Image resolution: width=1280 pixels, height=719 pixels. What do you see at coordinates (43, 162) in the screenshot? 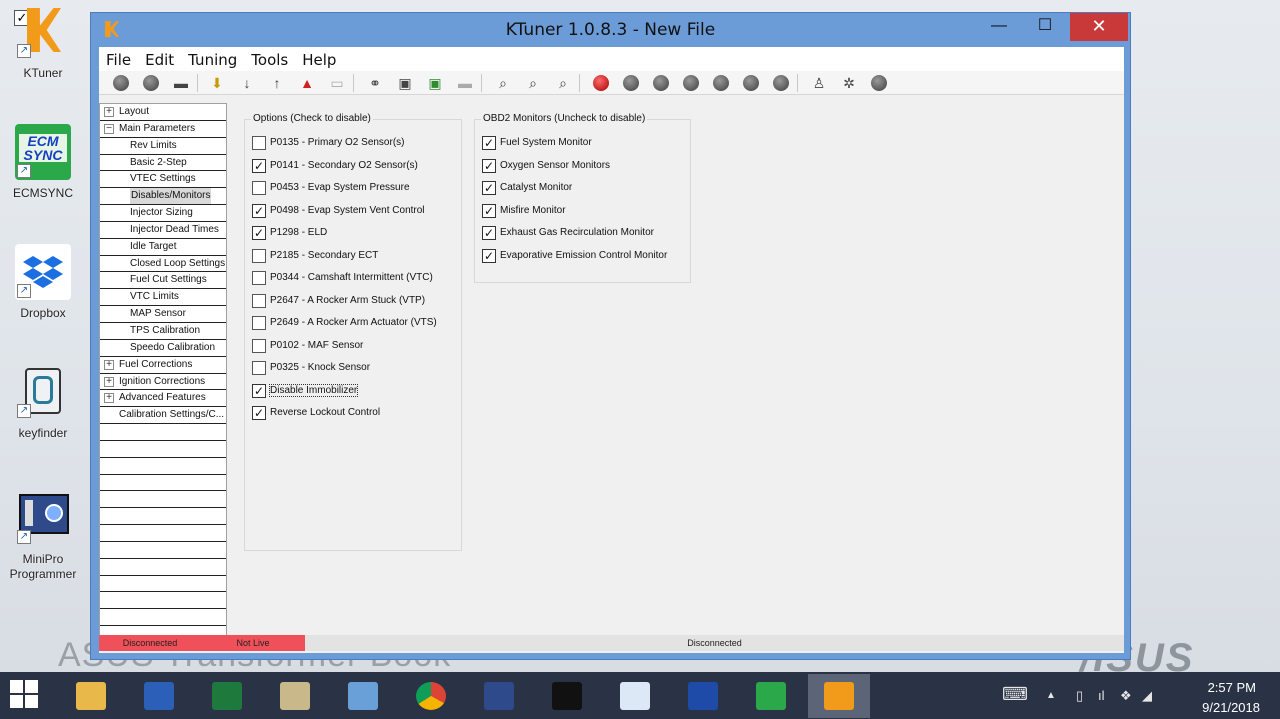
I see `desktop-icon-ecmsync: ECM SYNC ↗ ECMSYNC` at bounding box center [43, 162].